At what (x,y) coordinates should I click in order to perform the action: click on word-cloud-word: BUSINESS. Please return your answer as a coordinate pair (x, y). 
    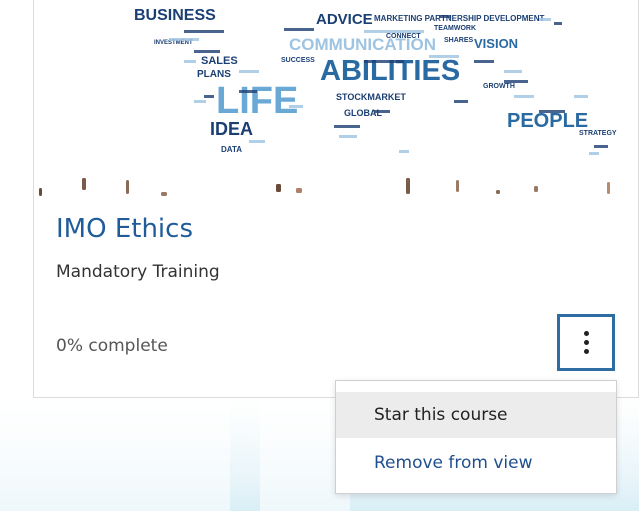
    Looking at the image, I should click on (175, 15).